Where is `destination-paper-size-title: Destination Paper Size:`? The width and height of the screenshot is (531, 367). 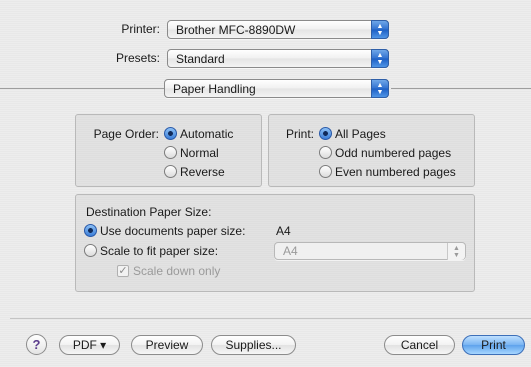
destination-paper-size-title: Destination Paper Size: is located at coordinates (149, 212).